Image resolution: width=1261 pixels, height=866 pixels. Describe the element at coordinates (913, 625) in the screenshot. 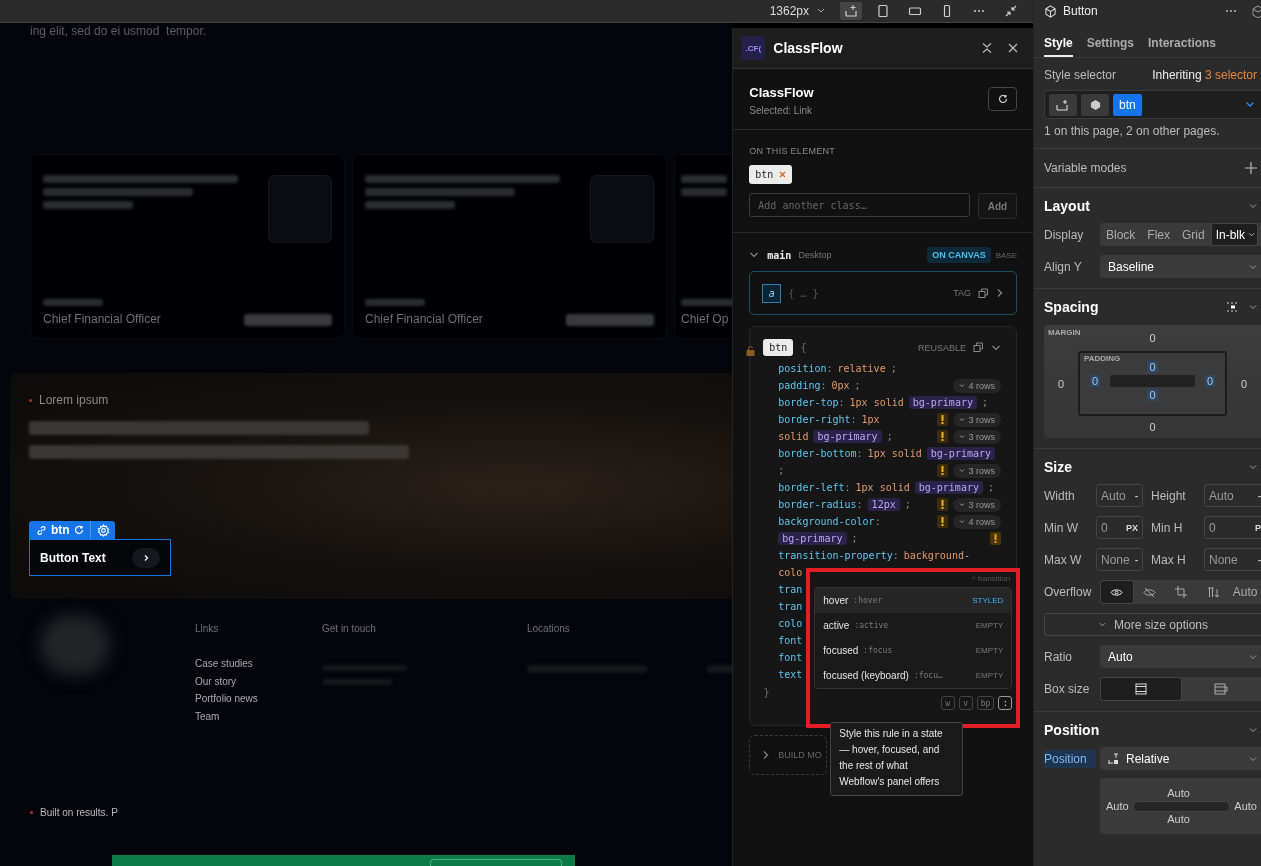

I see `menu-item: active :active EMPTY` at that location.